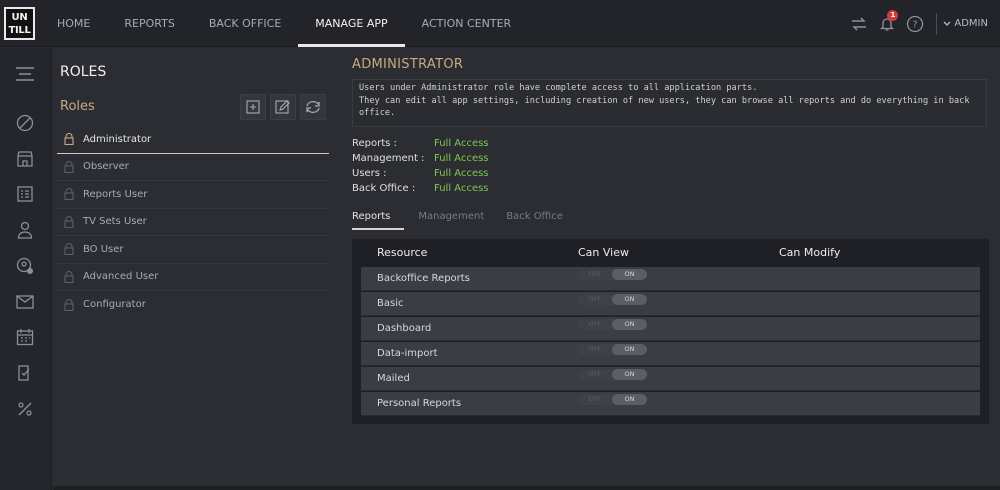  I want to click on description-line-3: office., so click(377, 113).